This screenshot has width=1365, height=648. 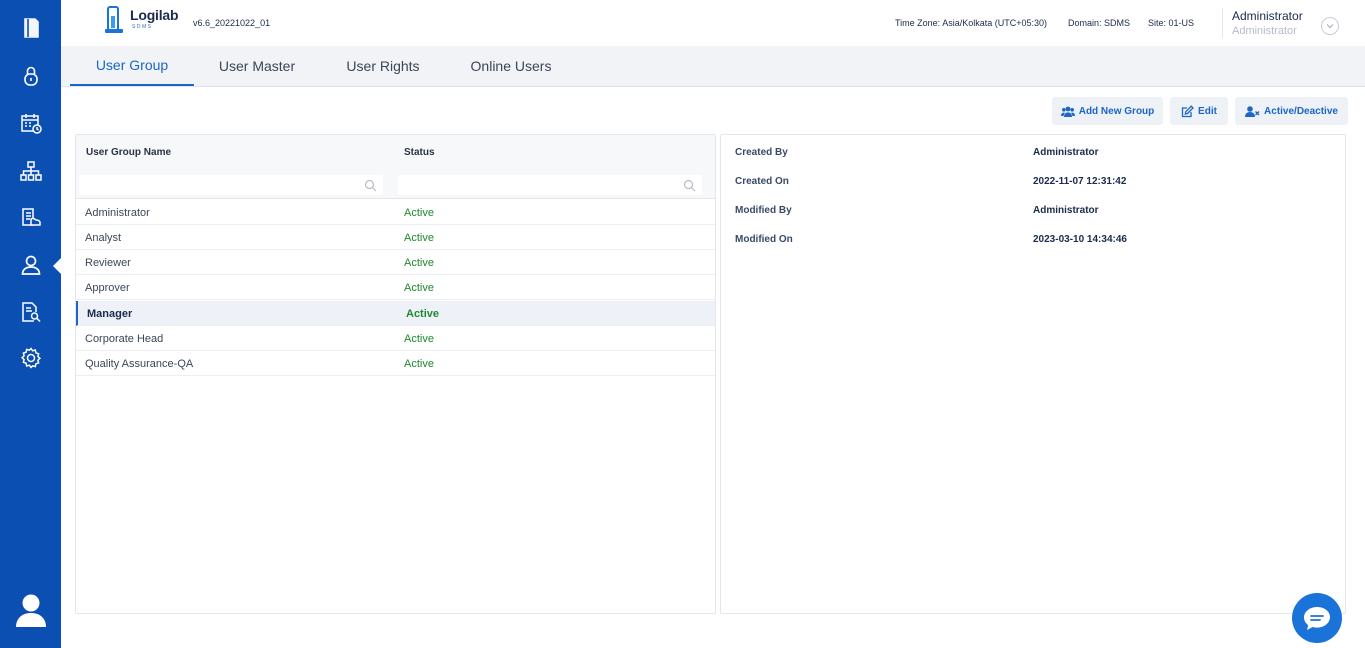 I want to click on hierarchy-icon, so click(x=30, y=171).